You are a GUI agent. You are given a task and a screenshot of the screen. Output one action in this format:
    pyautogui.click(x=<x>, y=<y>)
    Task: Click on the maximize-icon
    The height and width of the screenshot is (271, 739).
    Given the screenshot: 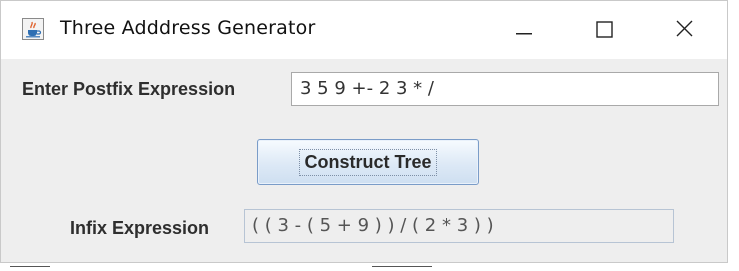 What is the action you would take?
    pyautogui.click(x=604, y=29)
    